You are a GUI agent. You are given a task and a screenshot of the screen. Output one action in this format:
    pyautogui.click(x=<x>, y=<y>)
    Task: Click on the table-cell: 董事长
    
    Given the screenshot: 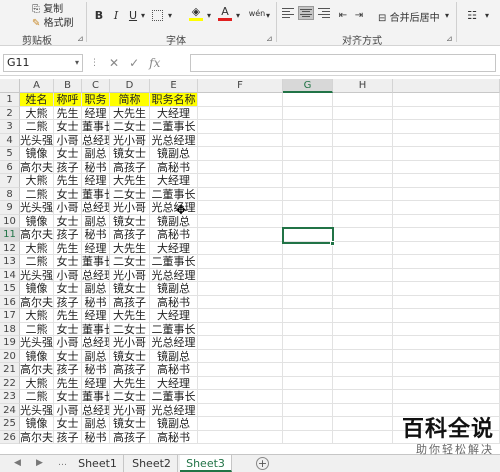 What is the action you would take?
    pyautogui.click(x=96, y=194)
    